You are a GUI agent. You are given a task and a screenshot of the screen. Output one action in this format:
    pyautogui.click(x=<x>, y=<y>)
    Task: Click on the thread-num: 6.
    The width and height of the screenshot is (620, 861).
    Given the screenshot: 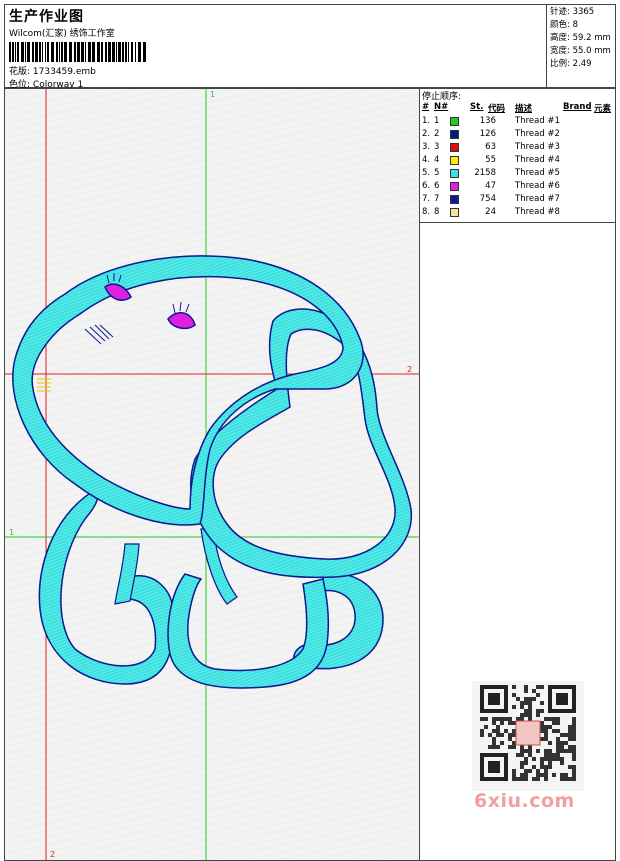 What is the action you would take?
    pyautogui.click(x=426, y=186)
    